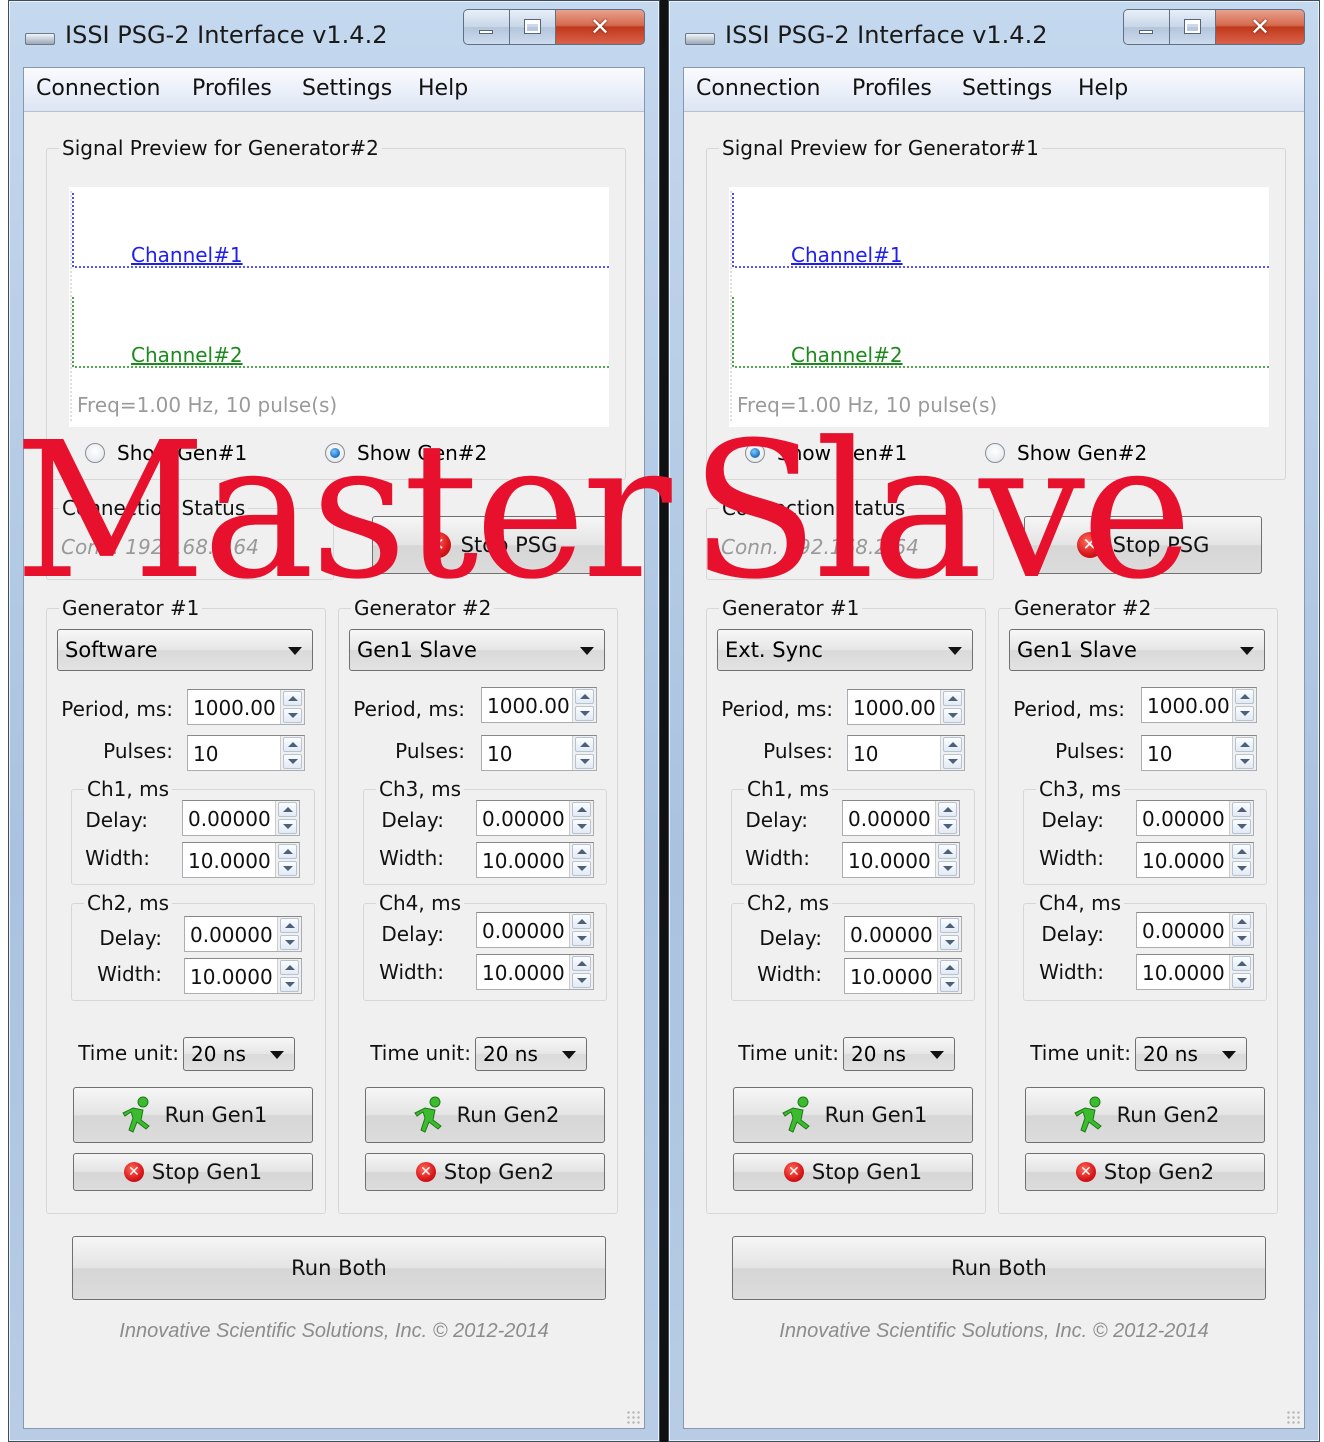 The width and height of the screenshot is (1324, 1442). I want to click on generator1-mode-select: Software, so click(185, 650).